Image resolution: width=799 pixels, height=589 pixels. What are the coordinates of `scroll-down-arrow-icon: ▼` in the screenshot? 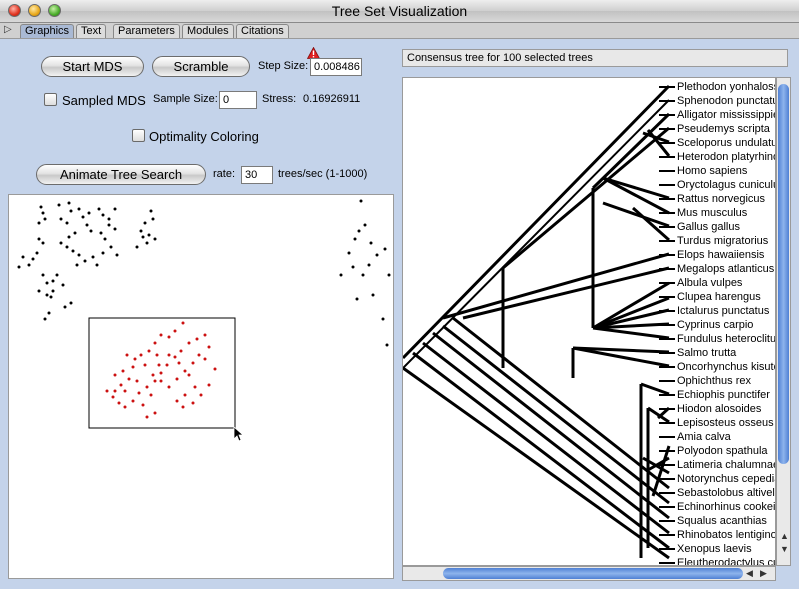 It's located at (784, 549).